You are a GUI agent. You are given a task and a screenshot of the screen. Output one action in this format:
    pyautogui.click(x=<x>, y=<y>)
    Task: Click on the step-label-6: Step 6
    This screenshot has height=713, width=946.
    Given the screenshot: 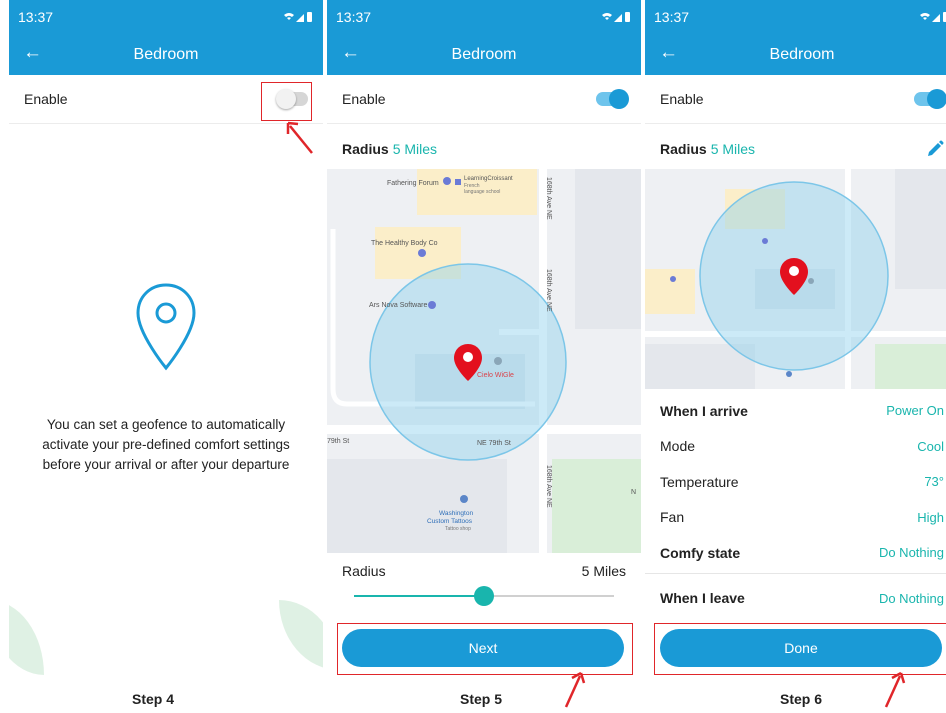 What is the action you would take?
    pyautogui.click(x=800, y=699)
    